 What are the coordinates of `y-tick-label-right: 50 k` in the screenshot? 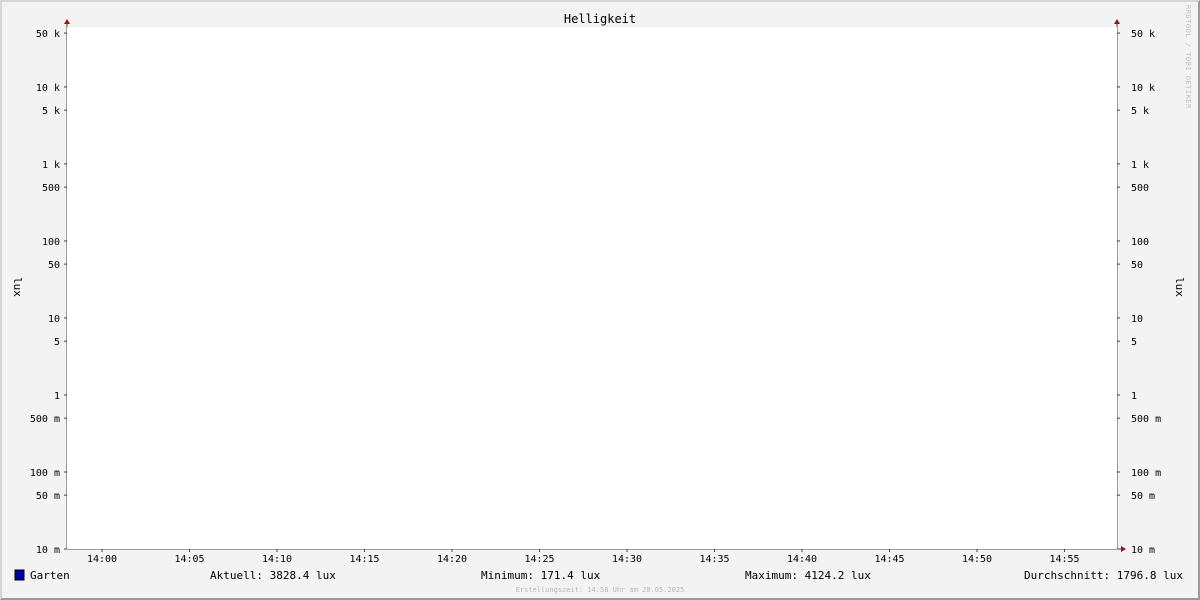 It's located at (1143, 34).